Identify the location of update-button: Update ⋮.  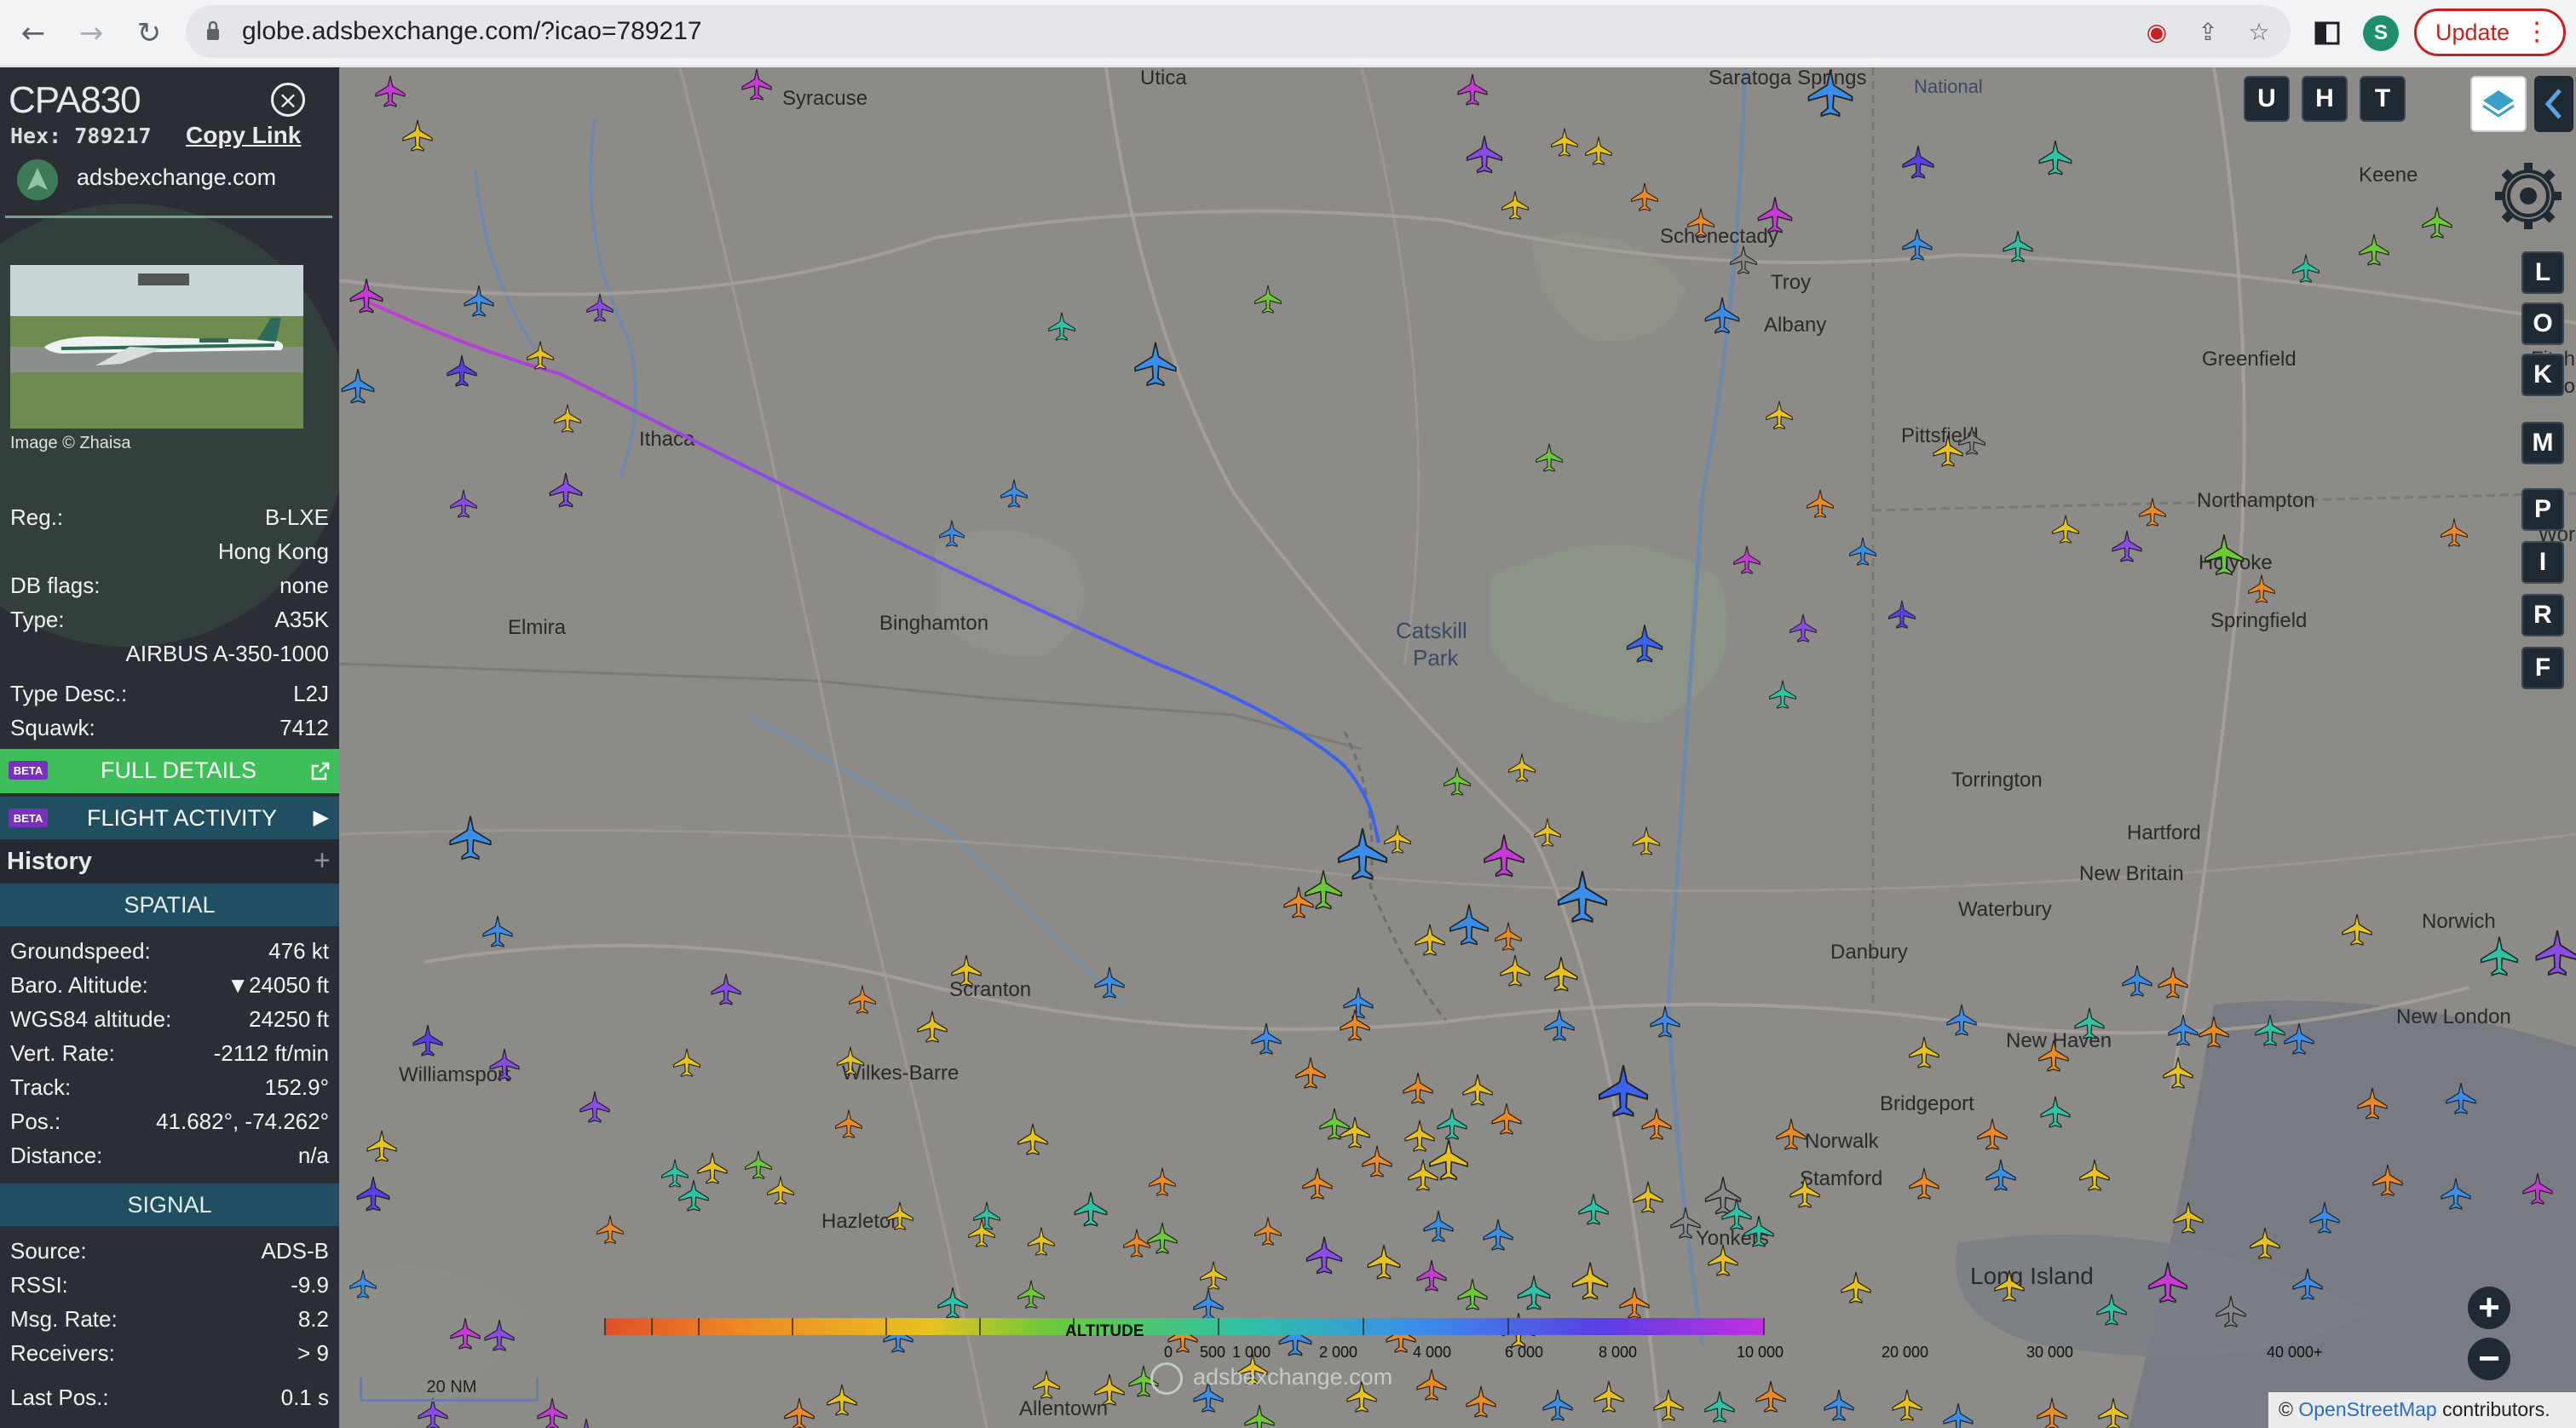
(2490, 33).